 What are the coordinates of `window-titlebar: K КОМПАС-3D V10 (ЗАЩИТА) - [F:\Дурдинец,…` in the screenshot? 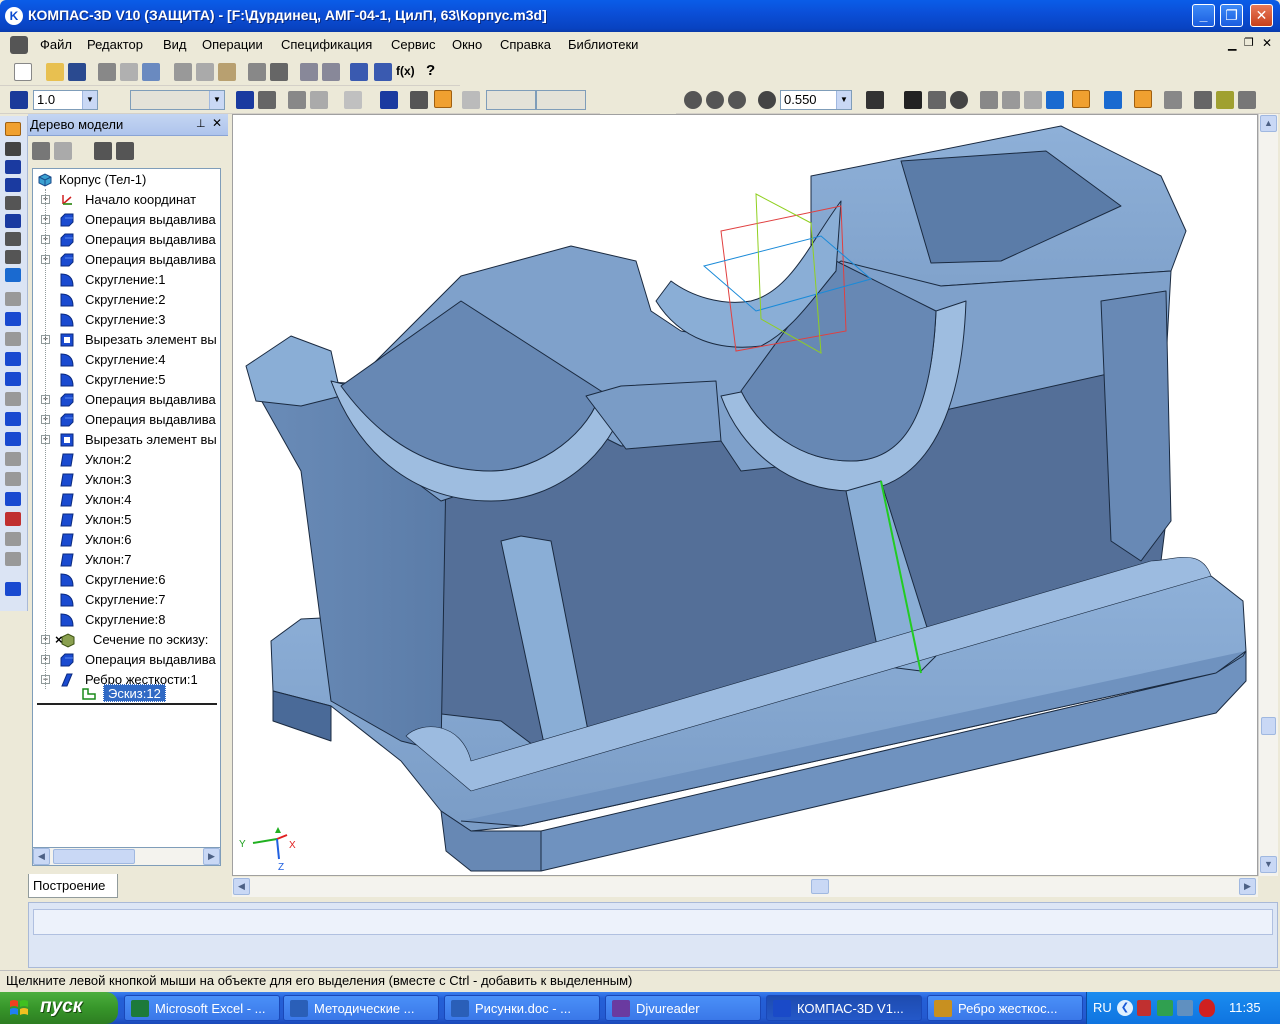 It's located at (640, 16).